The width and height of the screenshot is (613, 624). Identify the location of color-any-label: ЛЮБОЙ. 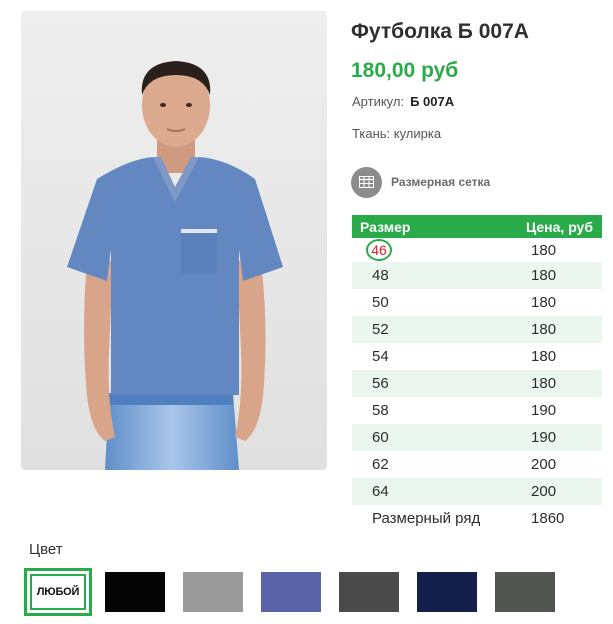
(58, 592).